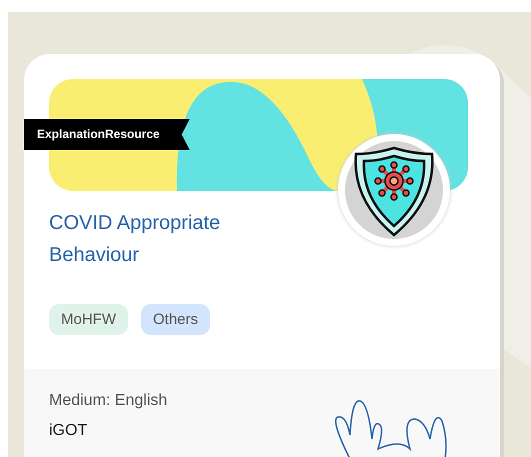 The image size is (531, 457). I want to click on category-ribbon: ExplanationResource, so click(107, 134).